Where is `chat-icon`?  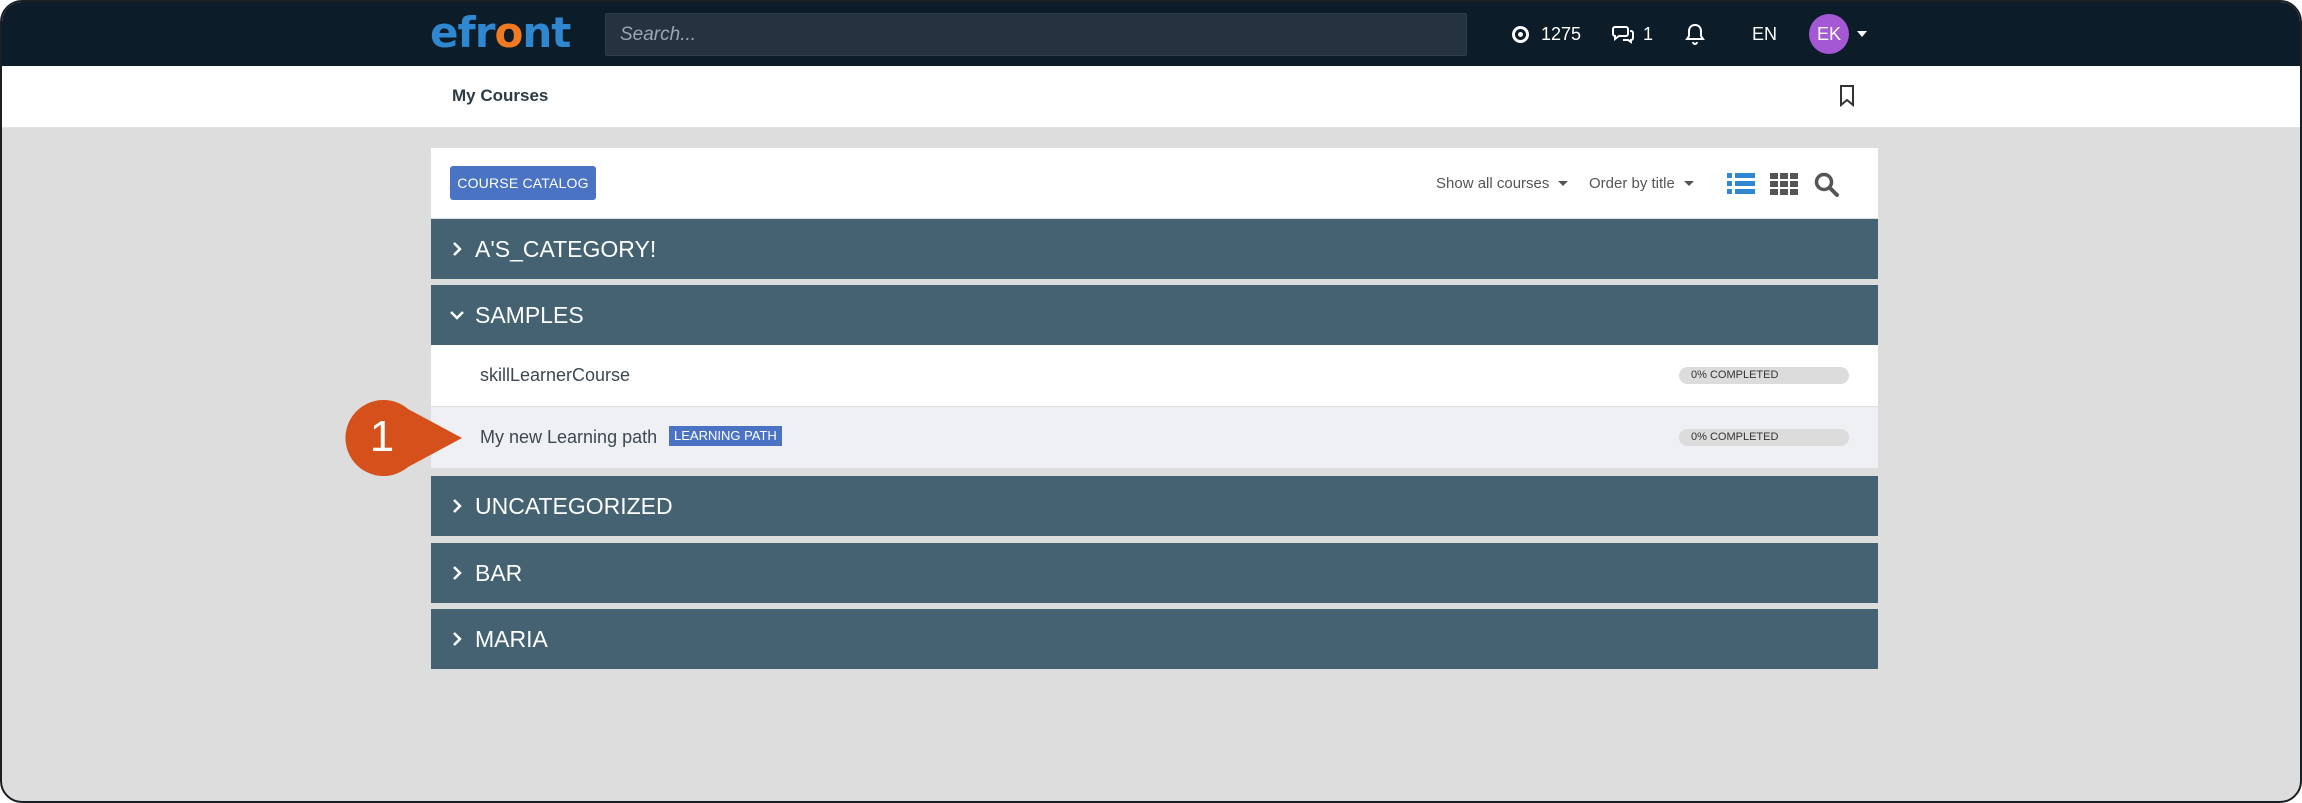
chat-icon is located at coordinates (1623, 35).